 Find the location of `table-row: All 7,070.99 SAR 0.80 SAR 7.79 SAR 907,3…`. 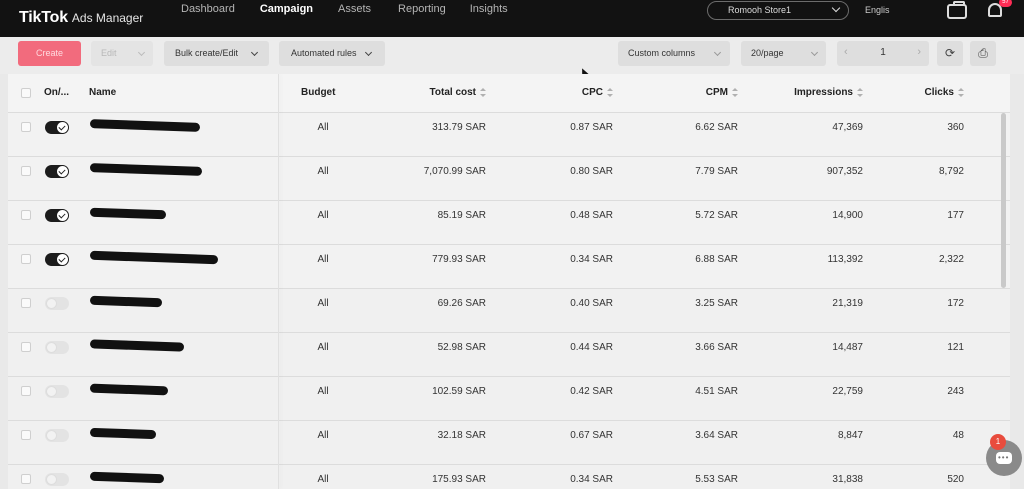

table-row: All 7,070.99 SAR 0.80 SAR 7.79 SAR 907,3… is located at coordinates (509, 179).